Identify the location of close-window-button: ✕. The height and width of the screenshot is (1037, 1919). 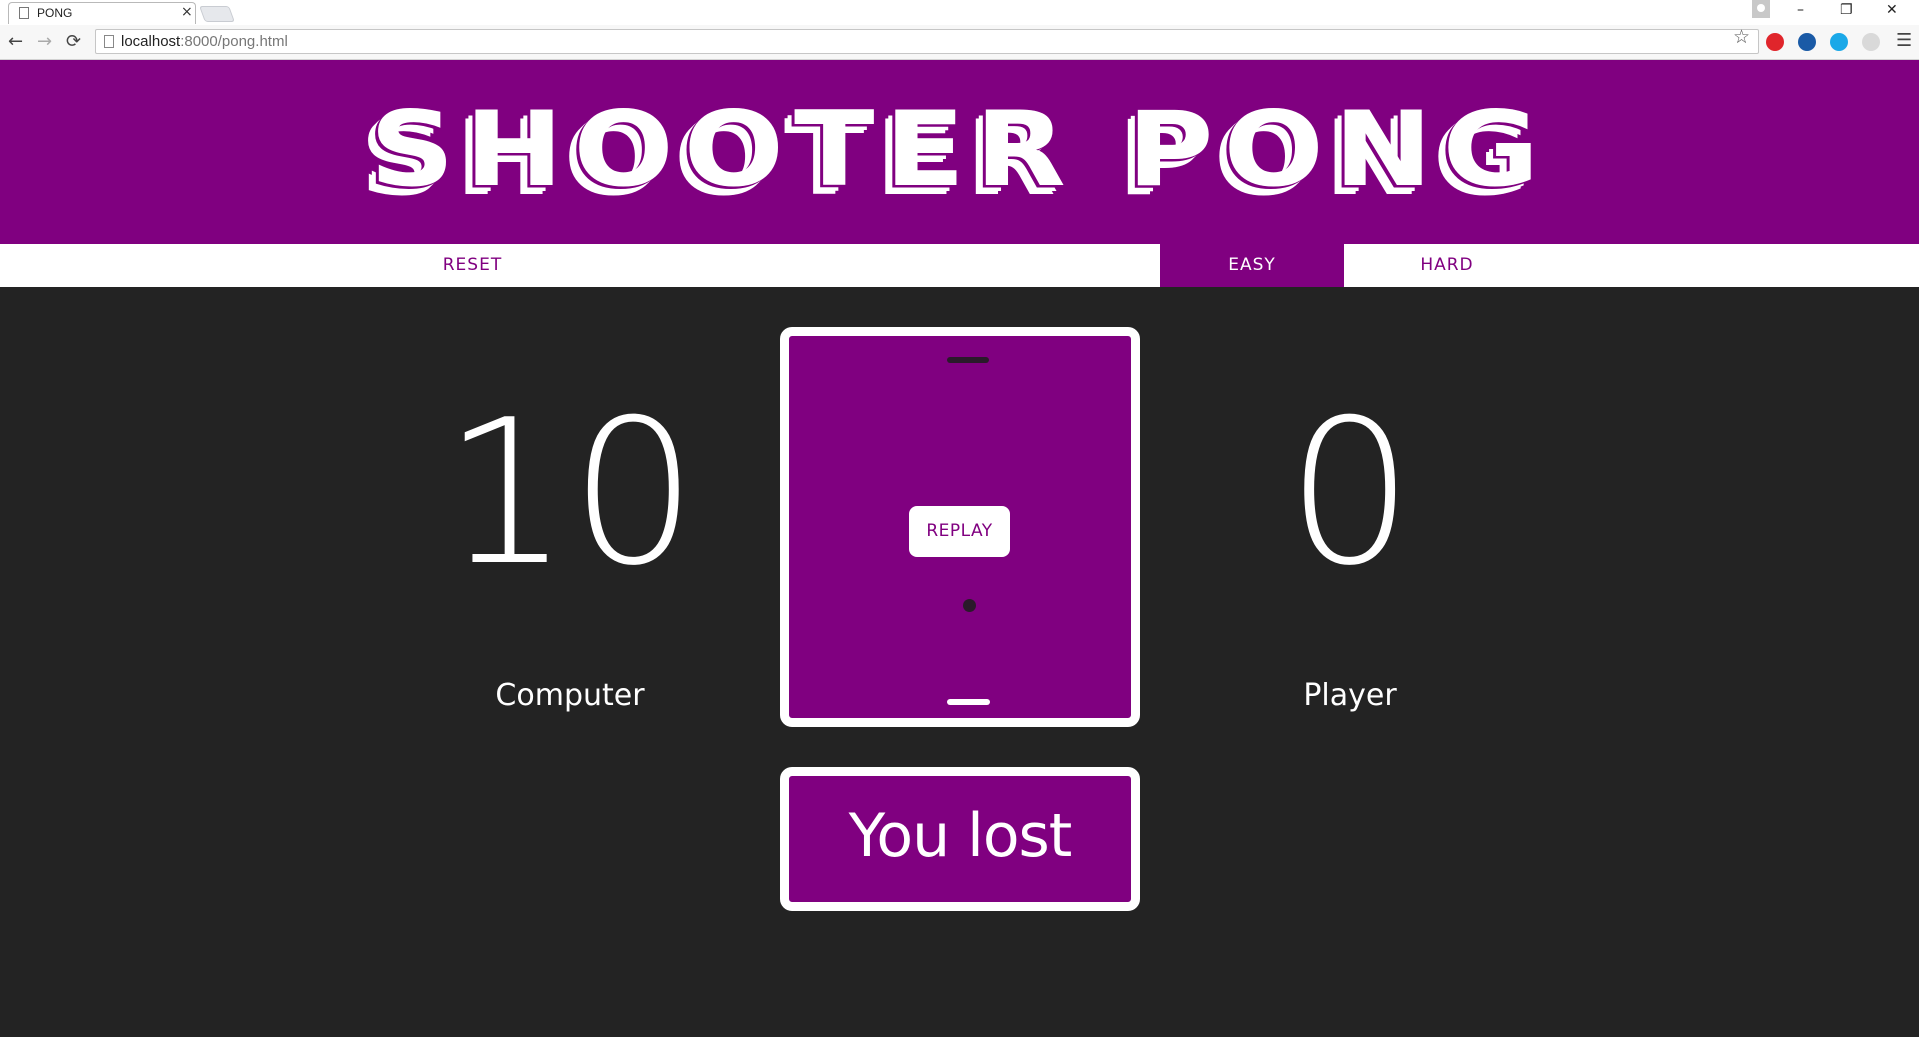
(1892, 10).